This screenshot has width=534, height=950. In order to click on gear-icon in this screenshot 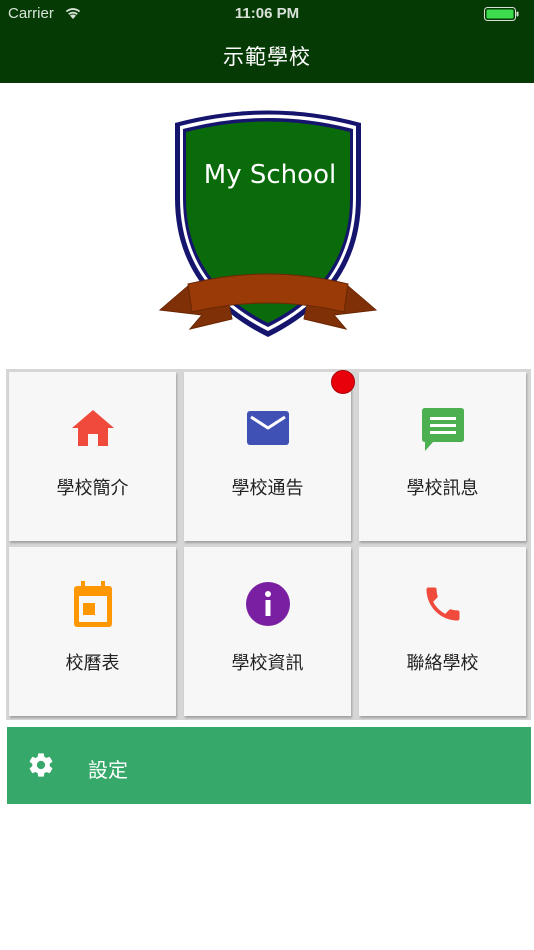, I will do `click(41, 765)`.